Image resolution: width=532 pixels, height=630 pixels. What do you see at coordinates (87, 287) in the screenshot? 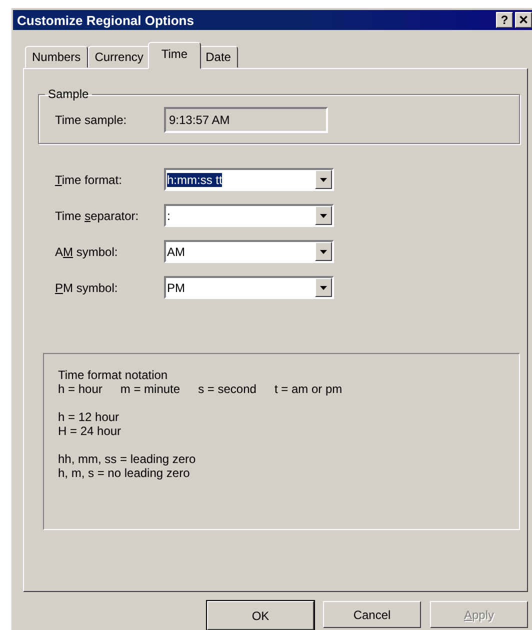
I see `field-label: PM symbol:` at bounding box center [87, 287].